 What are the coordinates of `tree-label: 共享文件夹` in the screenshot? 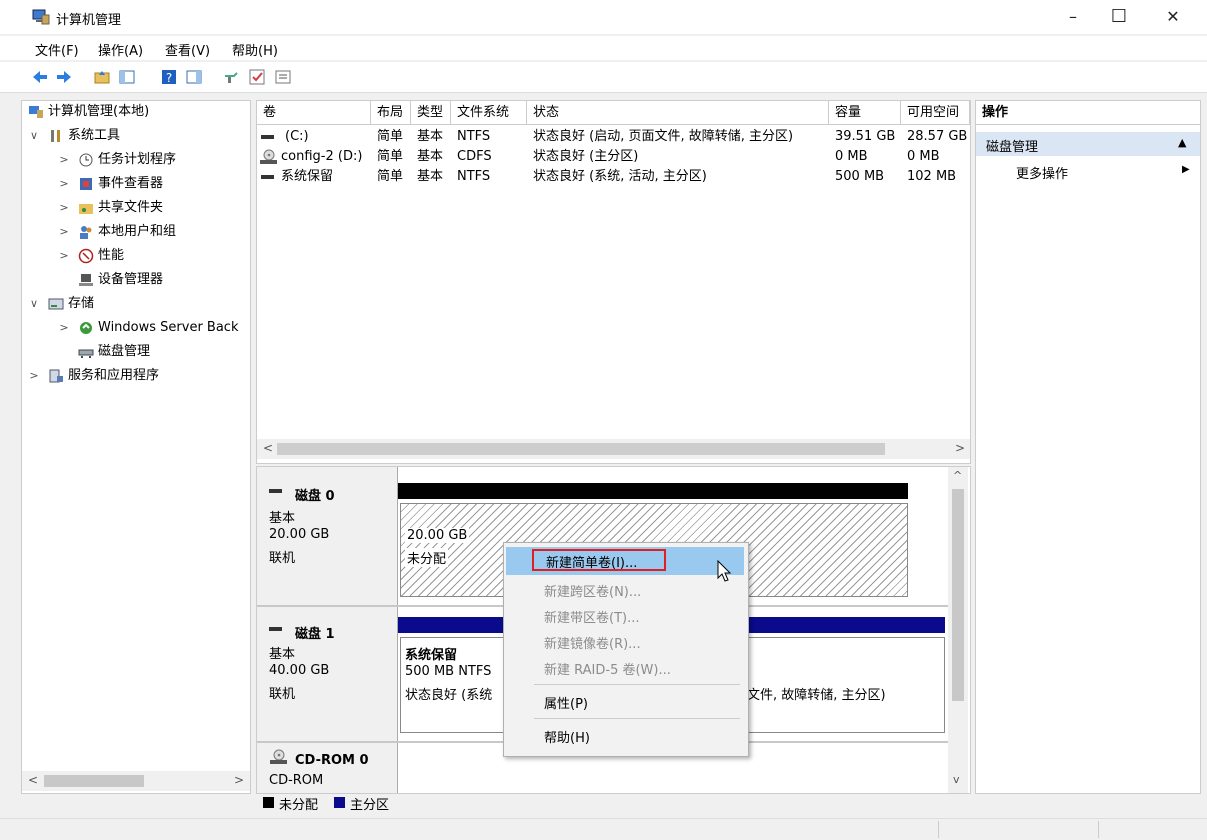 It's located at (131, 207).